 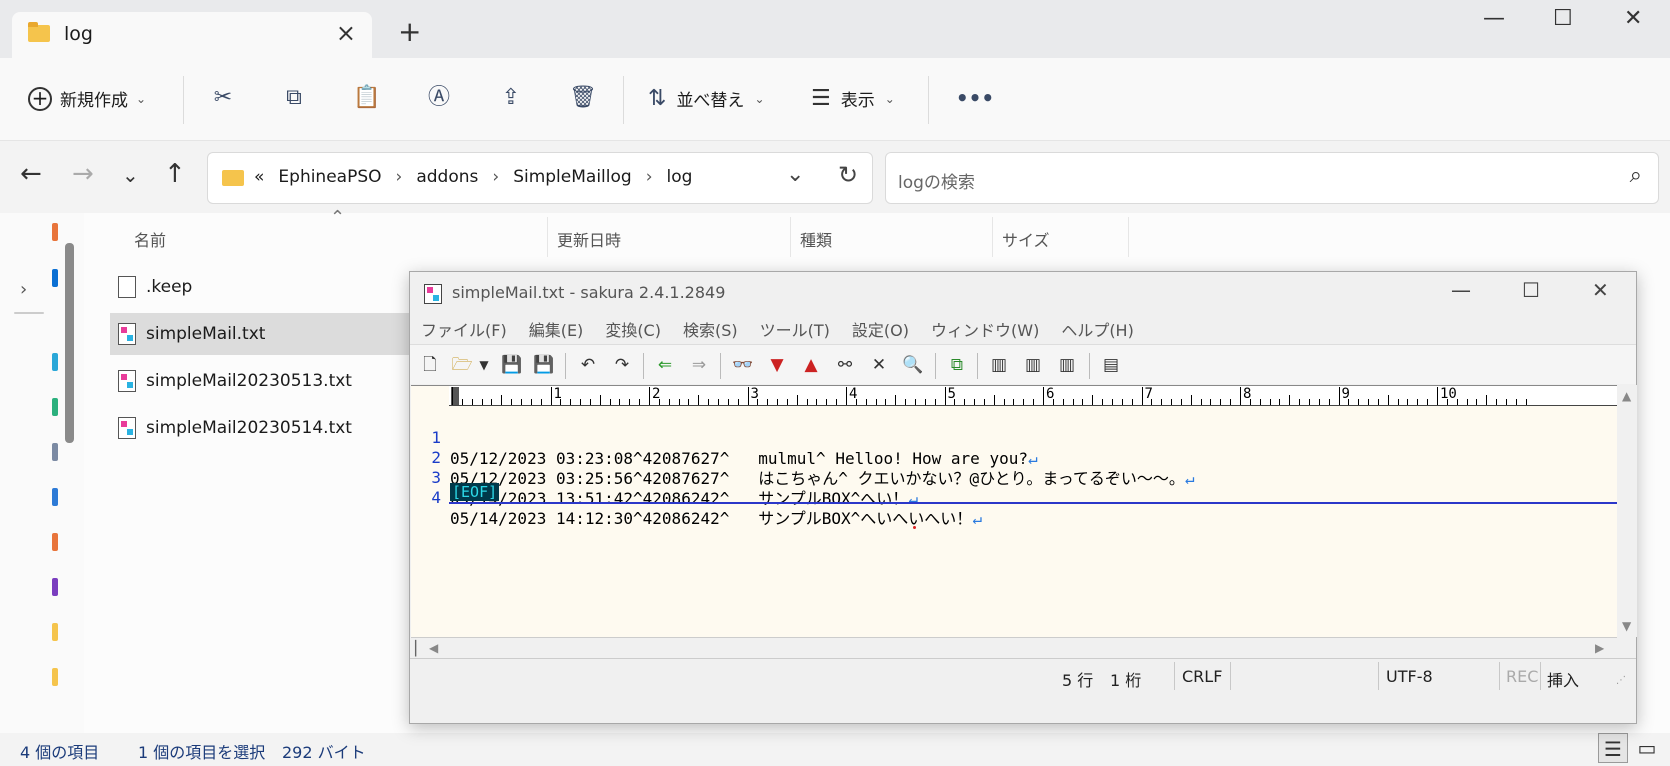 I want to click on menu-search: 検索(S), so click(x=710, y=329).